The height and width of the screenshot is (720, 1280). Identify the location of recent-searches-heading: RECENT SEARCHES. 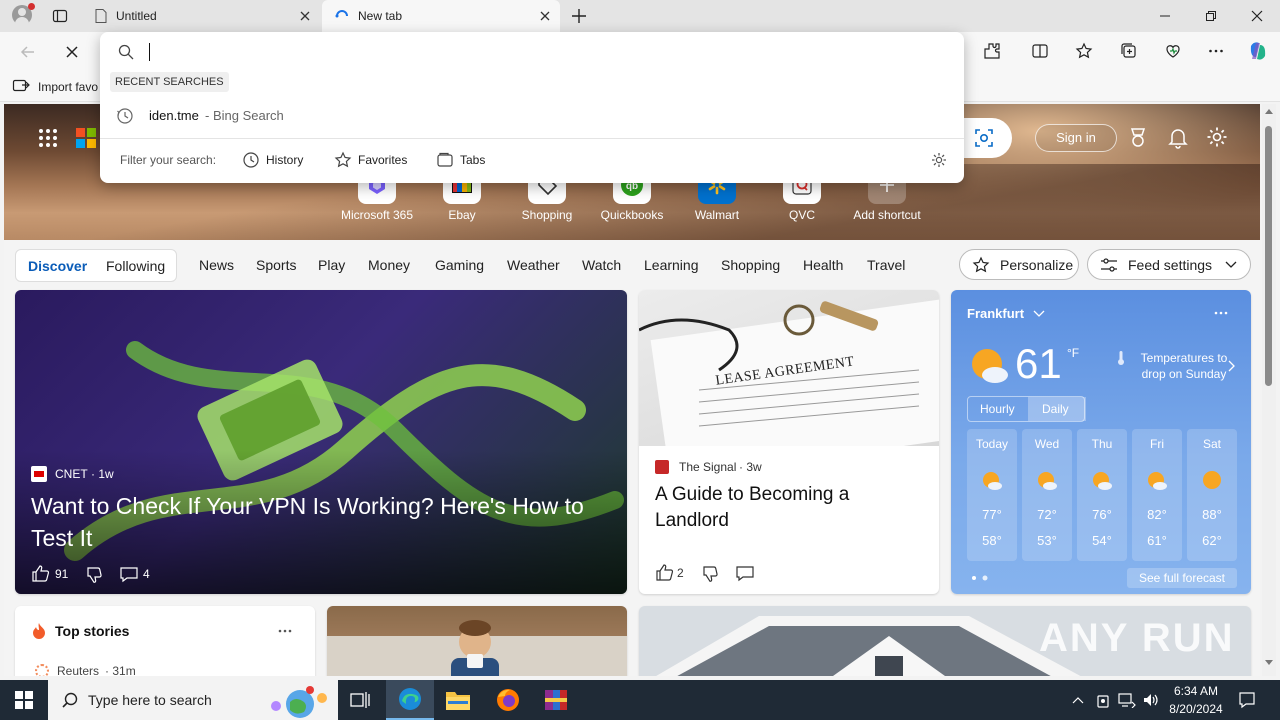
(169, 82).